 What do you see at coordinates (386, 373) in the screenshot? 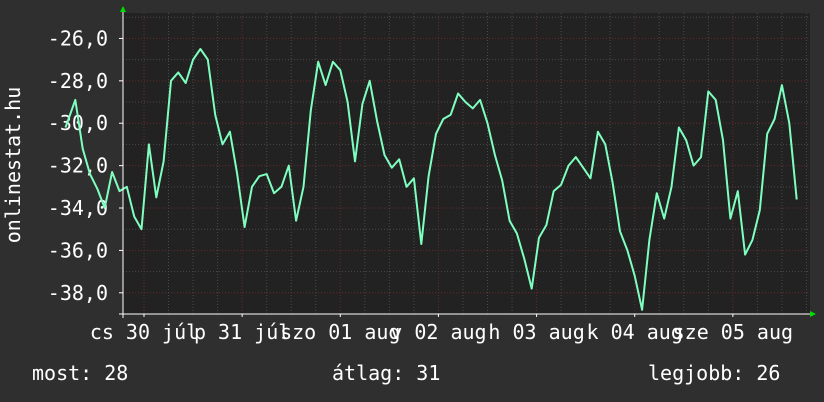
I see `average-value: átlag: 31` at bounding box center [386, 373].